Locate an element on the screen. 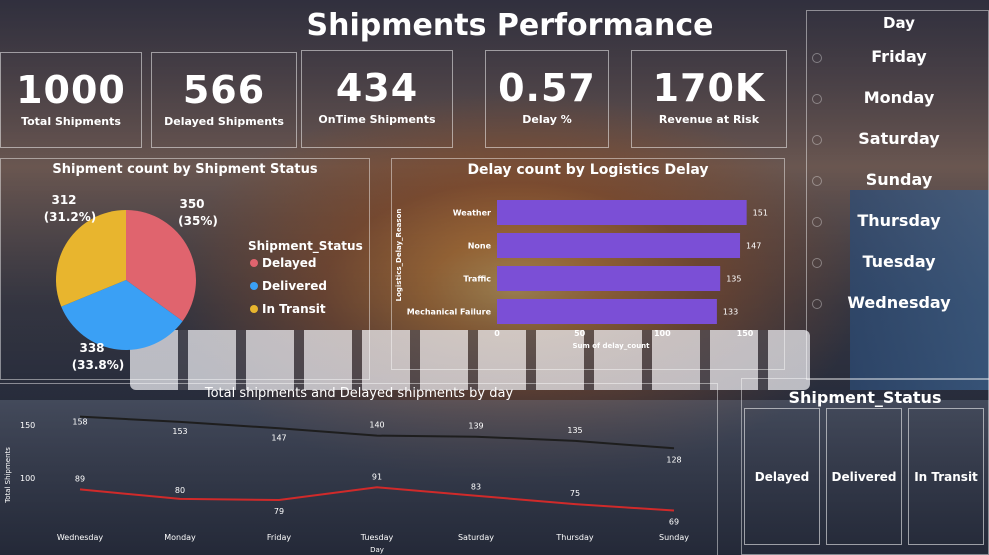 The width and height of the screenshot is (989, 555). kpi-value: 434 is located at coordinates (377, 88).